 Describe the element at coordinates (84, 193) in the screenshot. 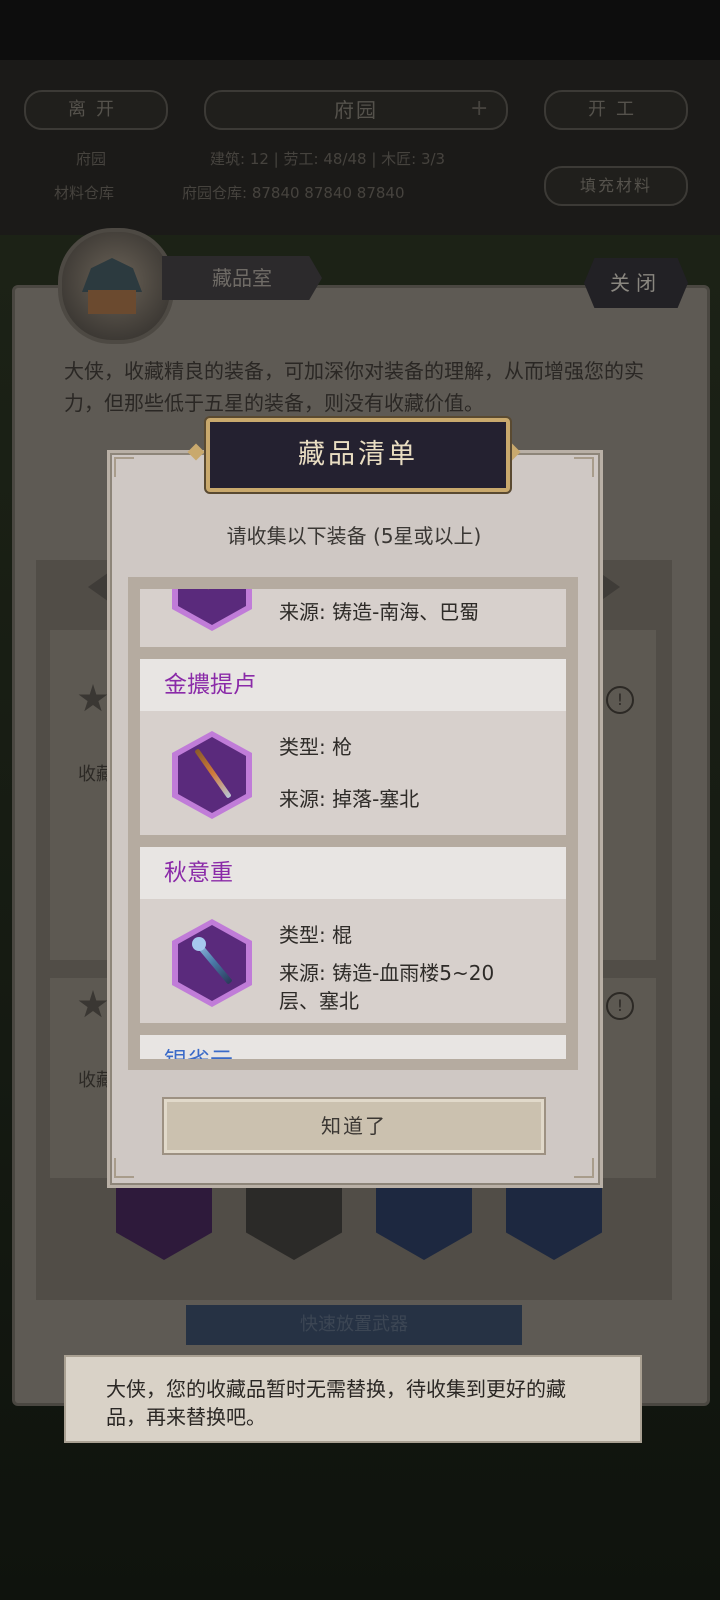

I see `hud-left-sub: 材料仓库` at that location.